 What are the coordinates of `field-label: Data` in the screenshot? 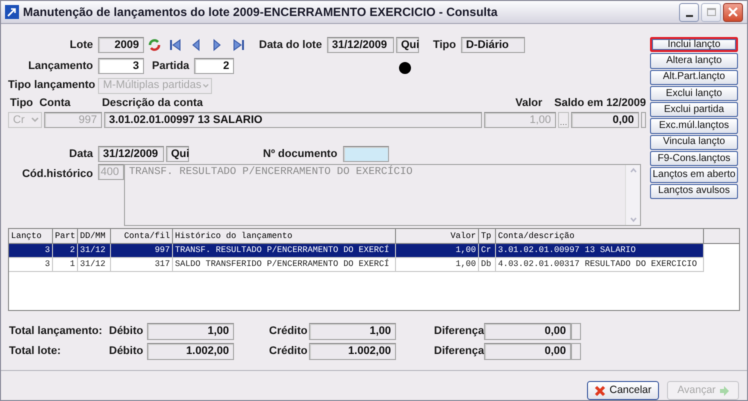 It's located at (80, 154).